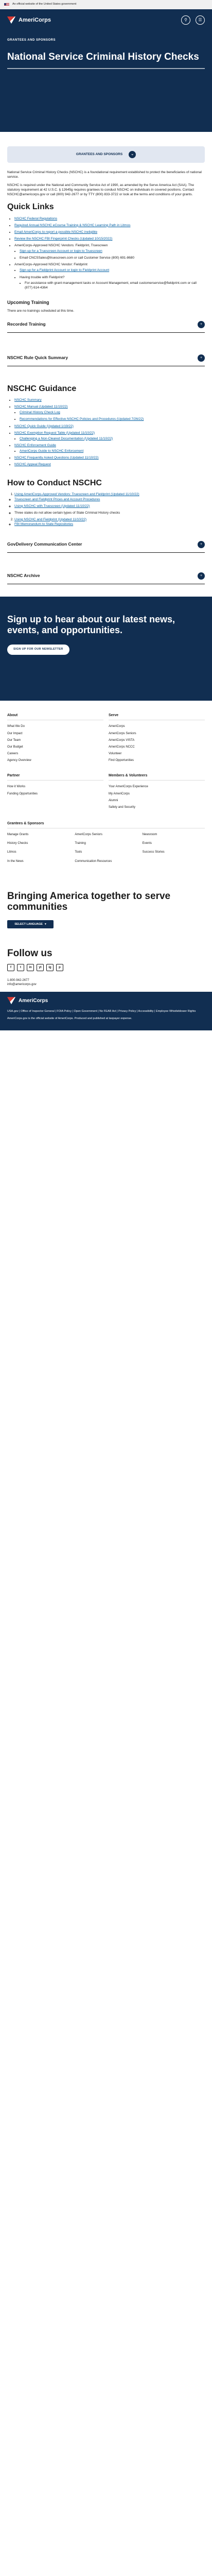  I want to click on section-selector: GRANTEES AND SPONSORS ⌄, so click(106, 154).